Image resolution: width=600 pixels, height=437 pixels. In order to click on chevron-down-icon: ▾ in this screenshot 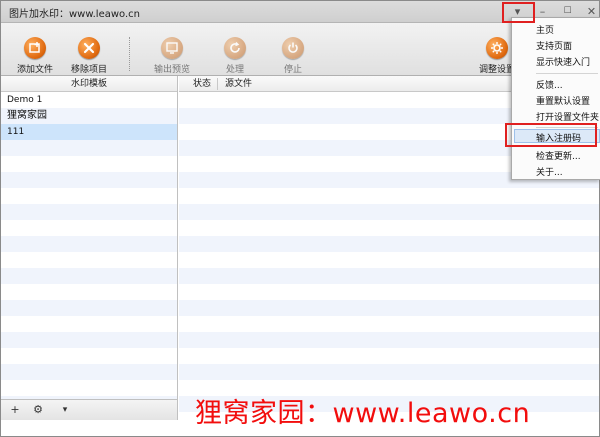, I will do `click(65, 410)`.